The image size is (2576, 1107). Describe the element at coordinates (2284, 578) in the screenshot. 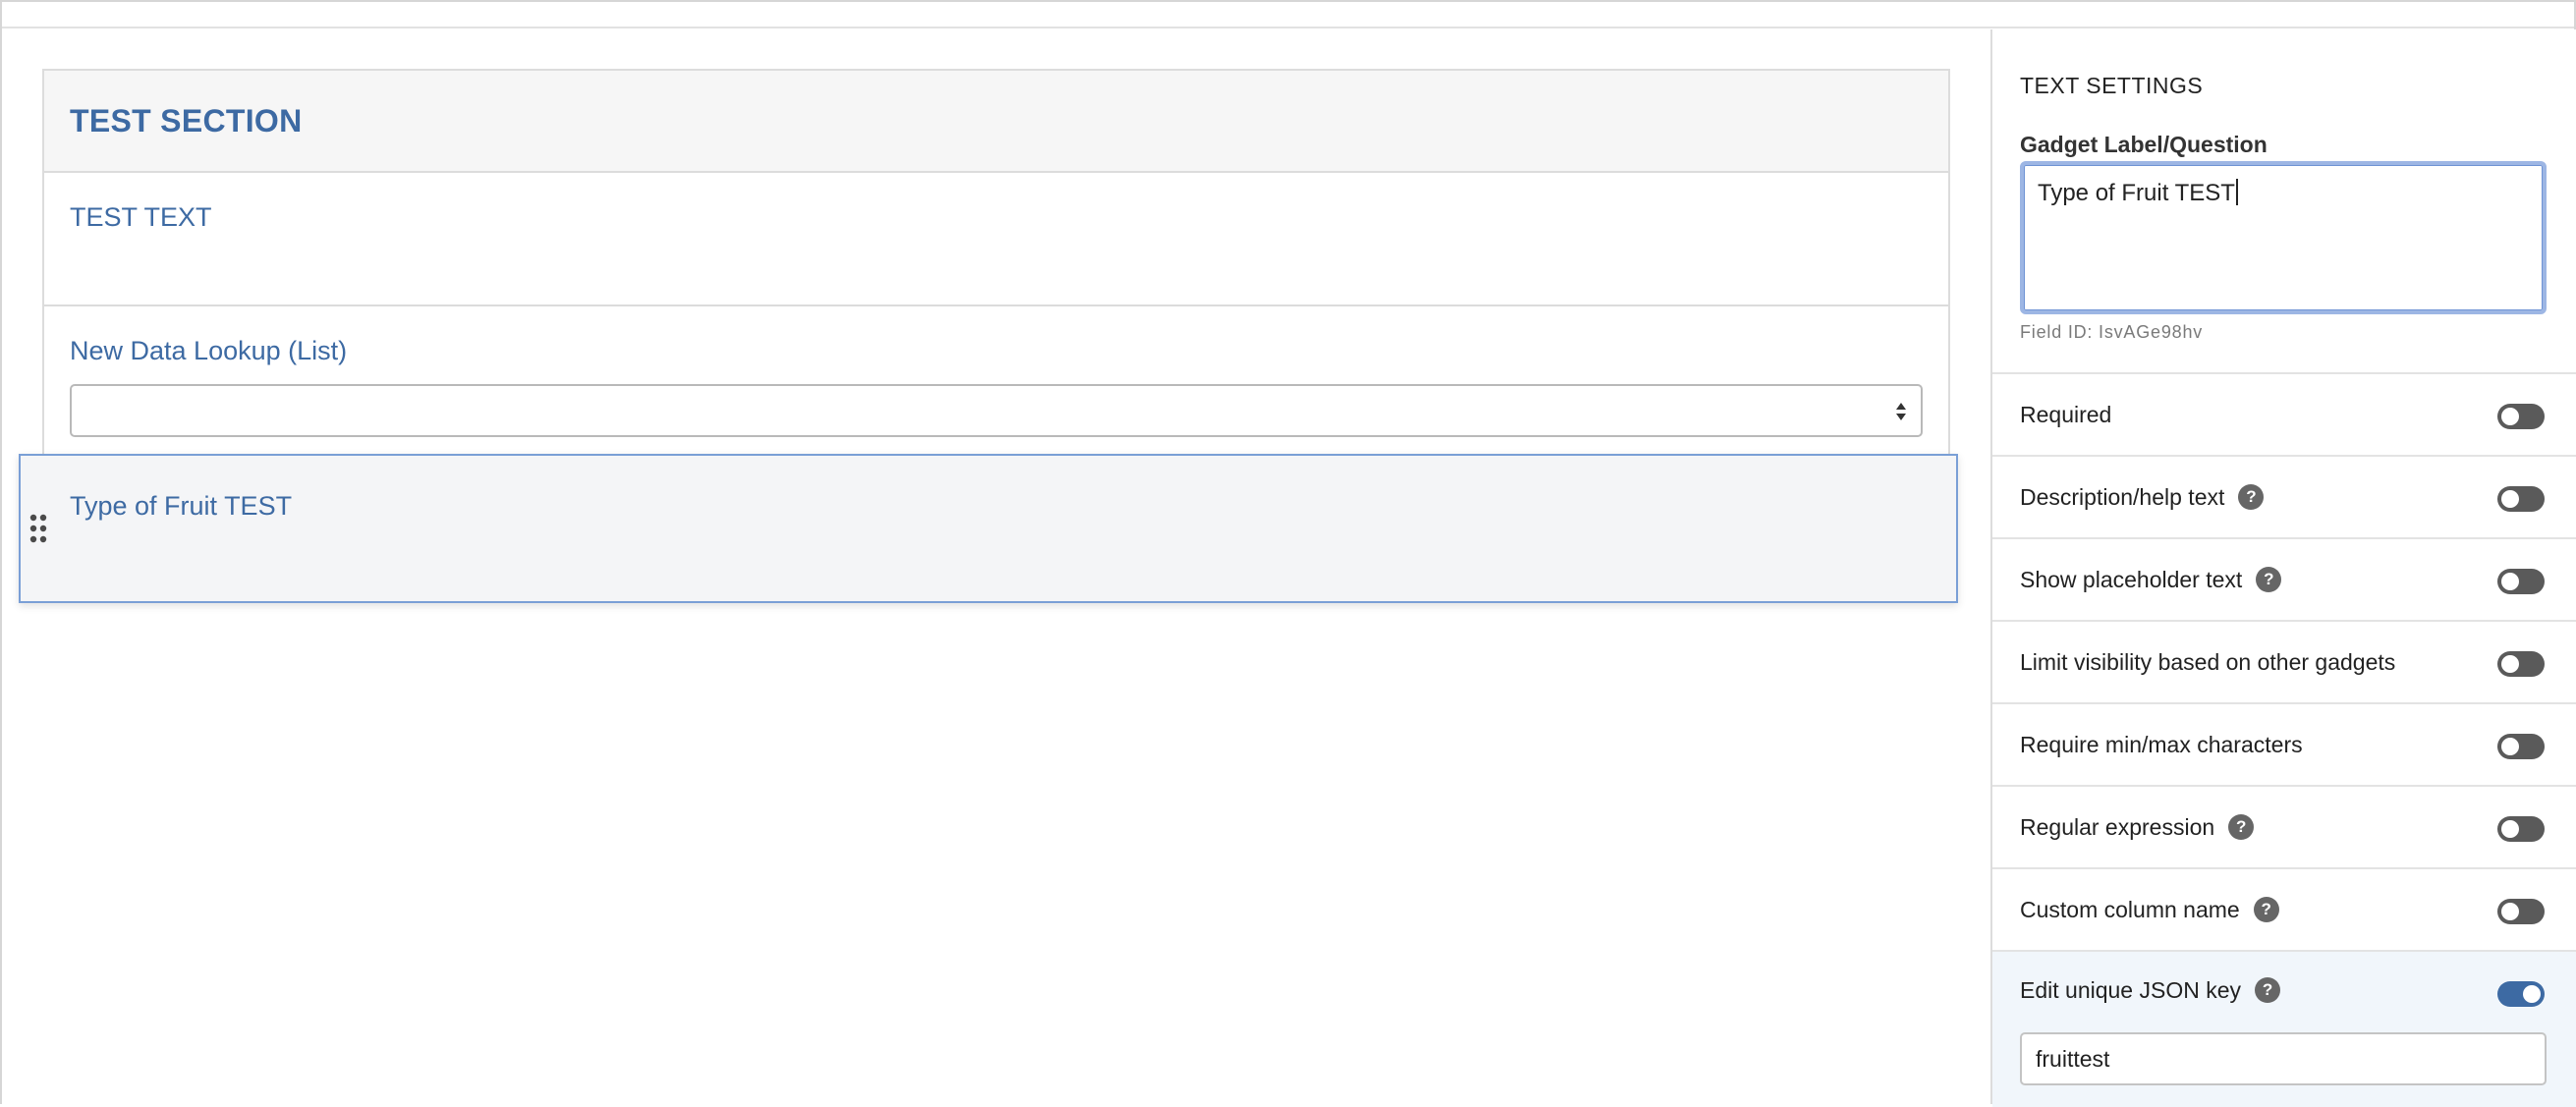

I see `option-show-placeholder: Show placeholder text ?` at that location.